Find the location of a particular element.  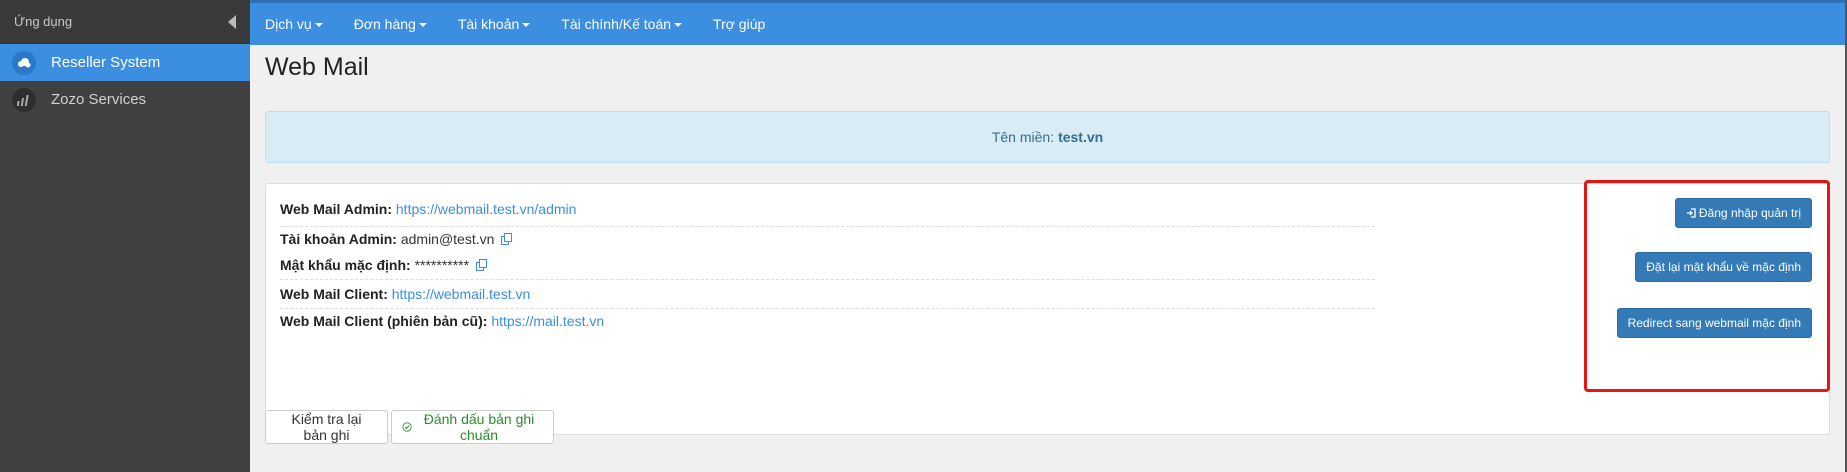

nav-item-finance: Tài chính/Kế toán is located at coordinates (622, 24).